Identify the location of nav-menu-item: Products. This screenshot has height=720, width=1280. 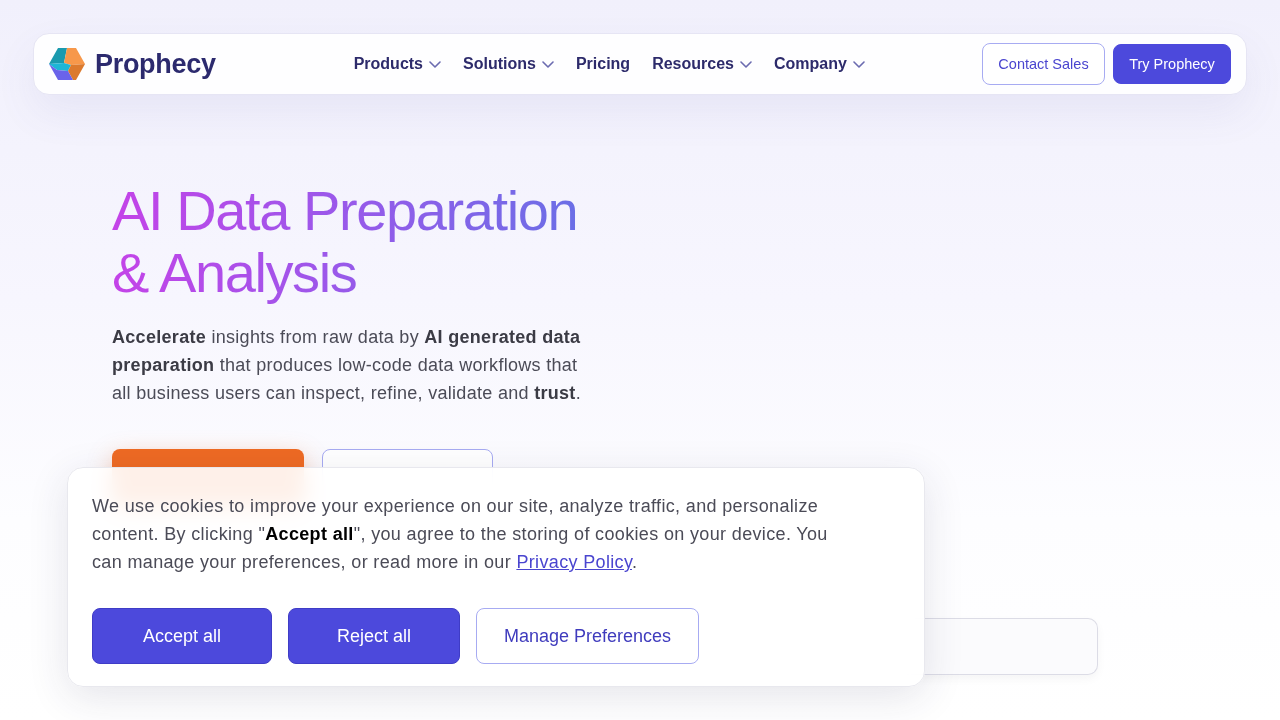
(397, 64).